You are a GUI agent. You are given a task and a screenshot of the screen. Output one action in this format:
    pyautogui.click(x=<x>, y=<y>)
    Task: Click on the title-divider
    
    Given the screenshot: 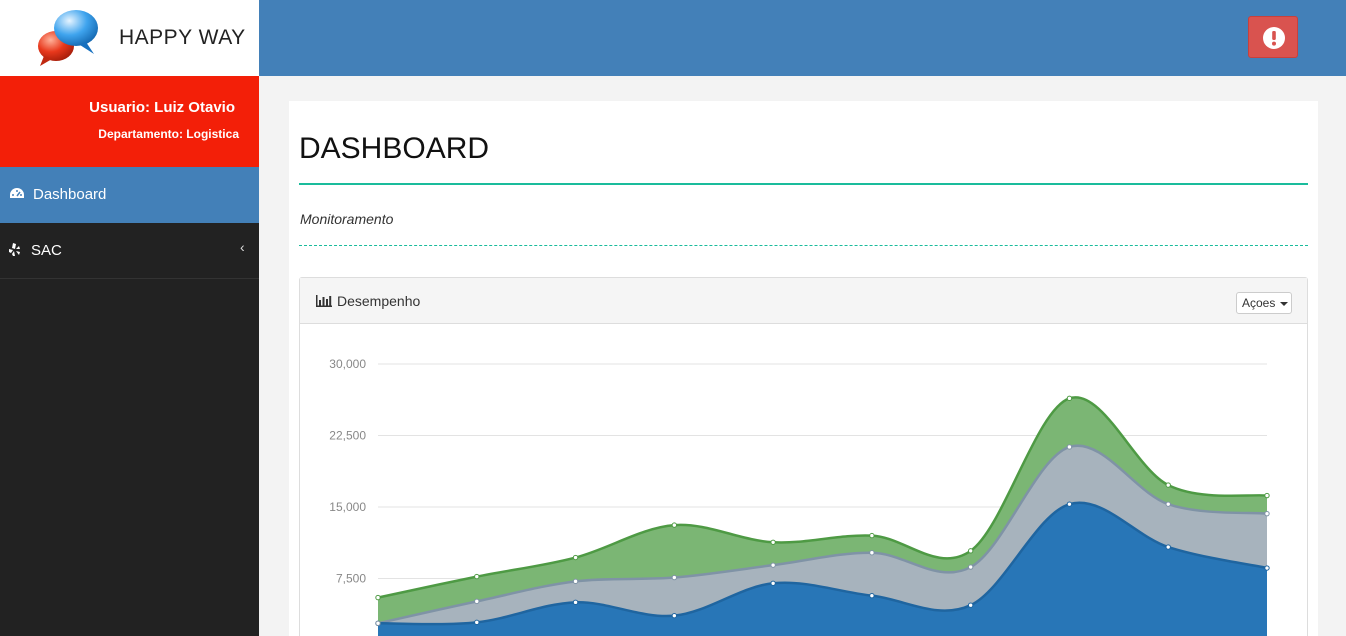 What is the action you would take?
    pyautogui.click(x=803, y=184)
    